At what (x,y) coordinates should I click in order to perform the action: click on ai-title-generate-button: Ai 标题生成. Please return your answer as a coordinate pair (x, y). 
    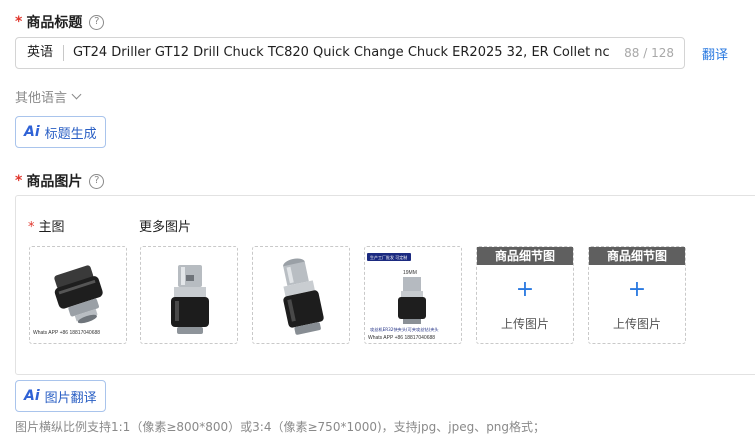
    Looking at the image, I should click on (60, 132).